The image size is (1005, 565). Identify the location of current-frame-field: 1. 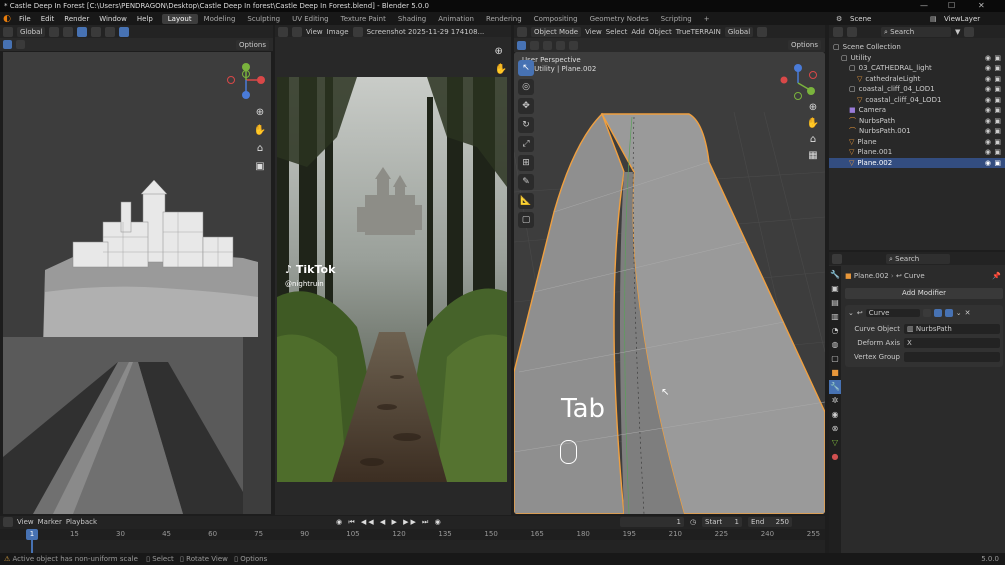
(652, 522).